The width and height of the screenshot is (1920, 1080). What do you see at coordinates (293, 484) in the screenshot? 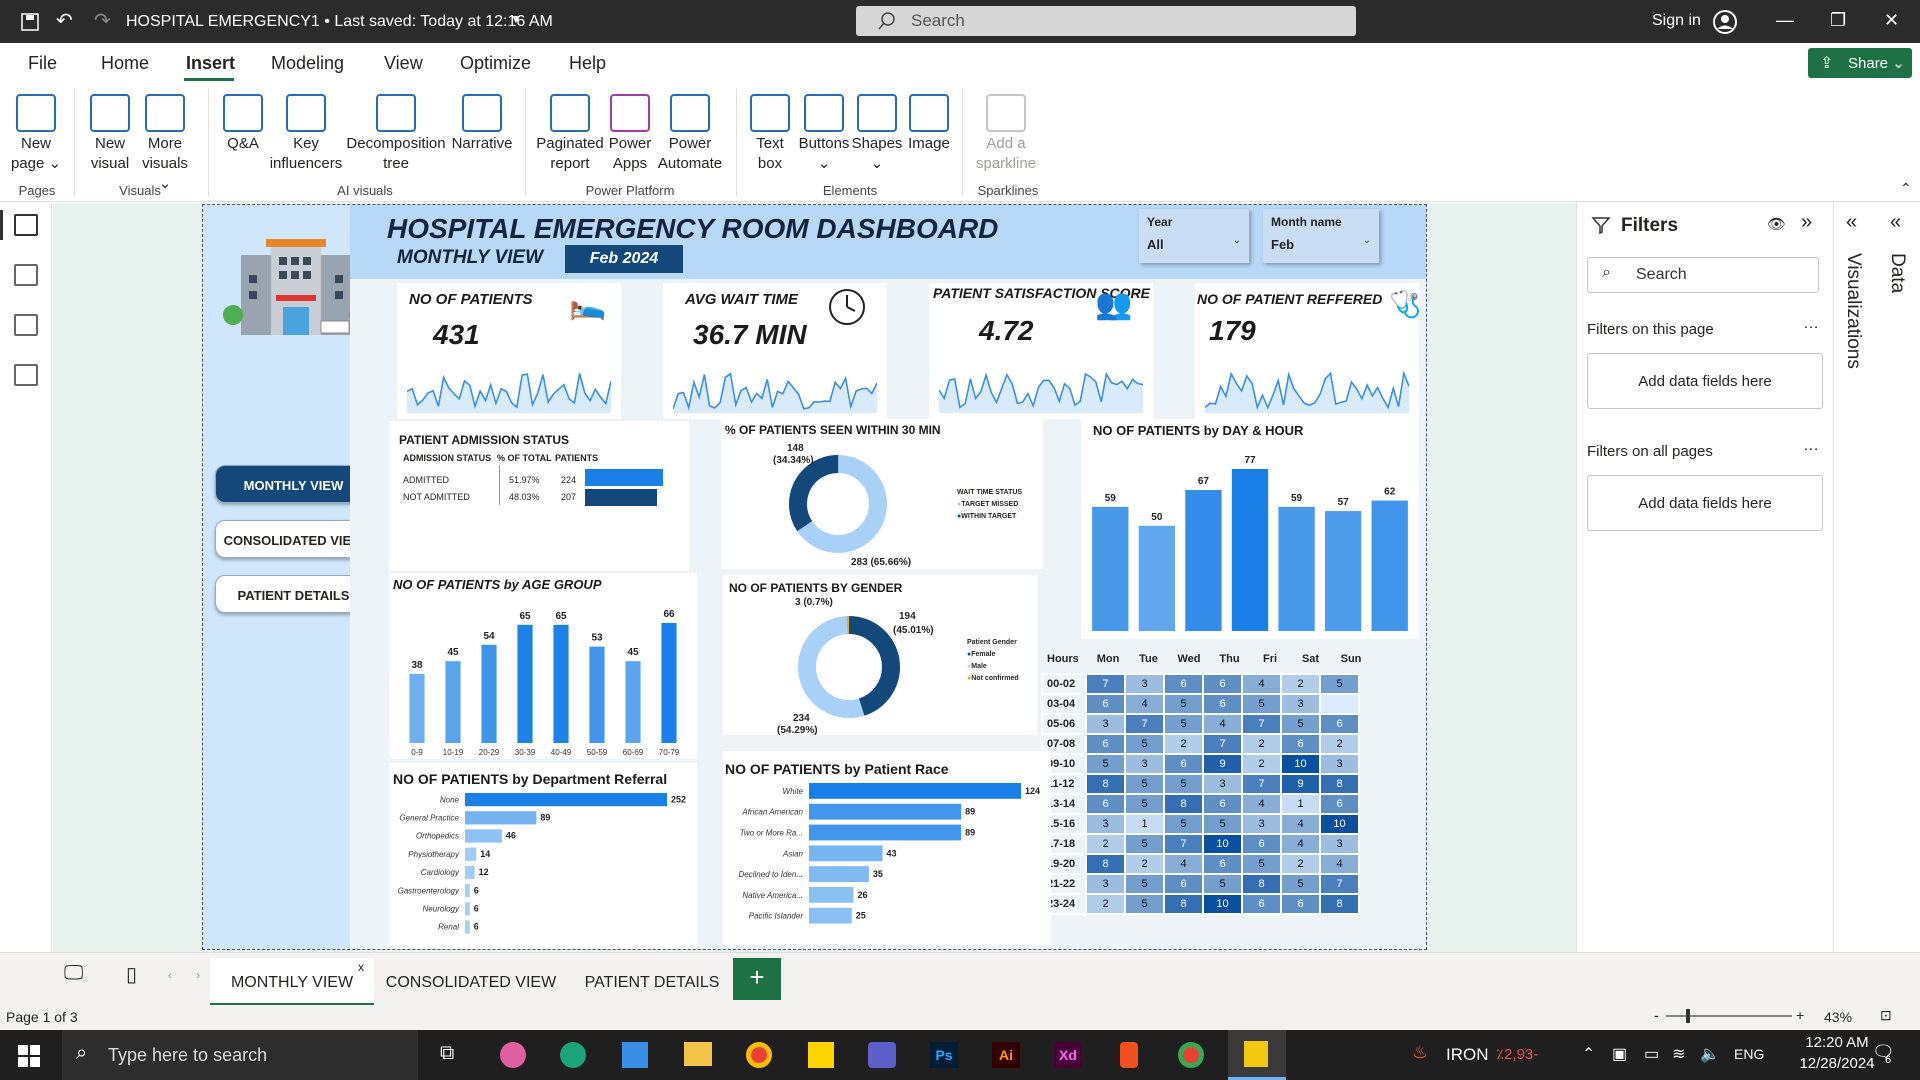
I see `nav-monthly-view: MONTHLY VIEW` at bounding box center [293, 484].